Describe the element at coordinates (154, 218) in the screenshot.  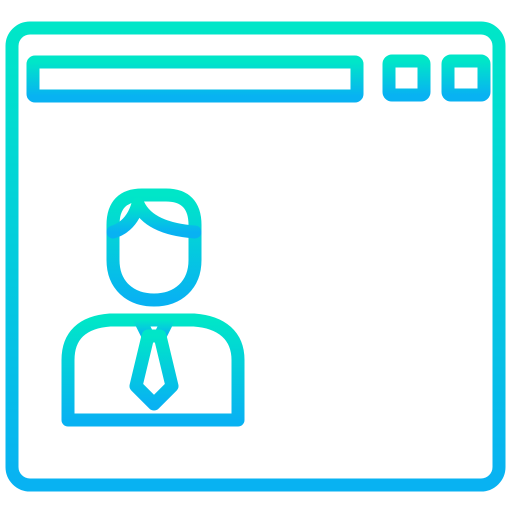
I see `person-hair` at that location.